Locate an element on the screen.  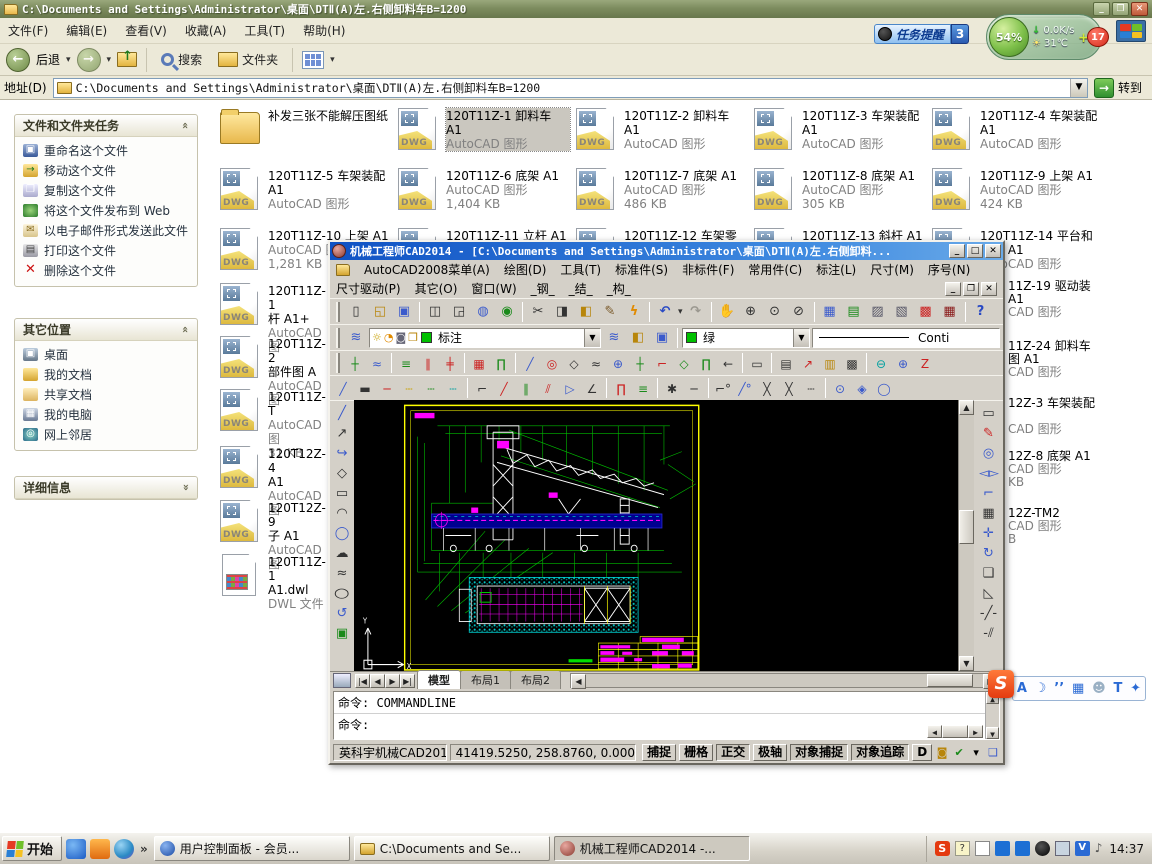
rectangle-tool-icon: ▭ is located at coordinates (757, 363).